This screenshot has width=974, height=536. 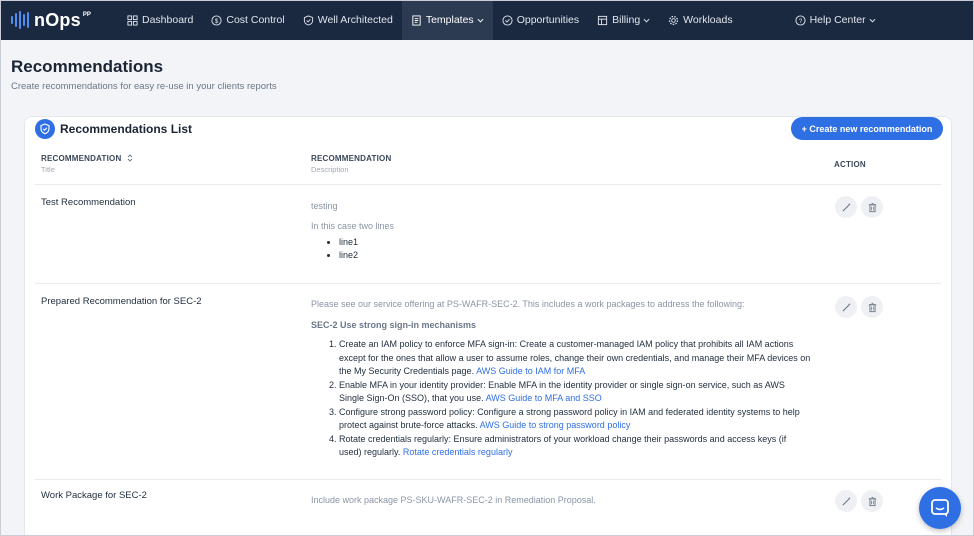 I want to click on dollar-circle-icon: $, so click(x=216, y=20).